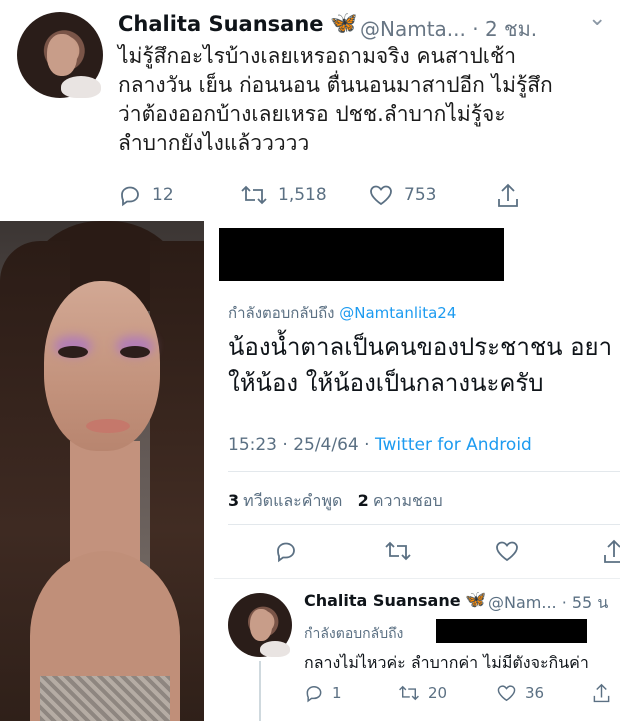  I want to click on source-link: Twitter for Android, so click(453, 445).